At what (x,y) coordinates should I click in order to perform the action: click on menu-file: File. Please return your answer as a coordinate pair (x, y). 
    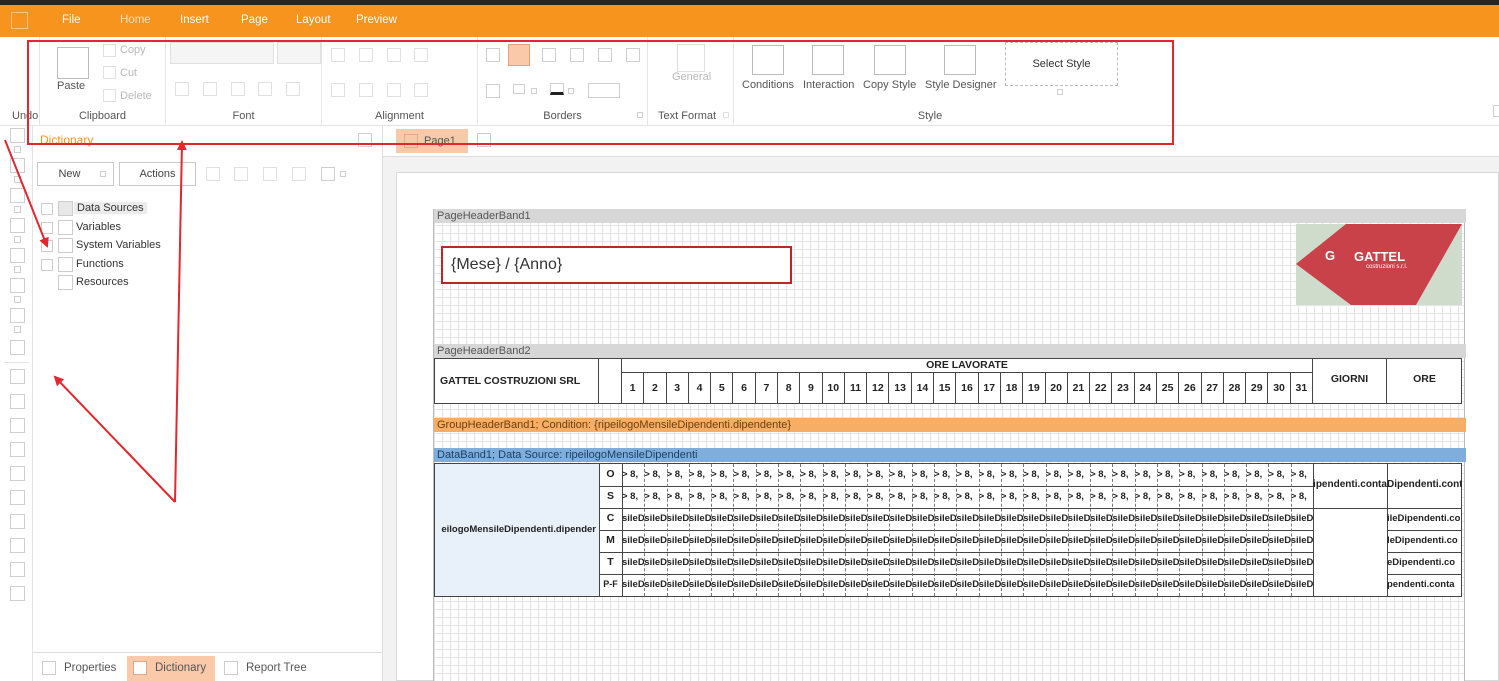
    Looking at the image, I should click on (71, 20).